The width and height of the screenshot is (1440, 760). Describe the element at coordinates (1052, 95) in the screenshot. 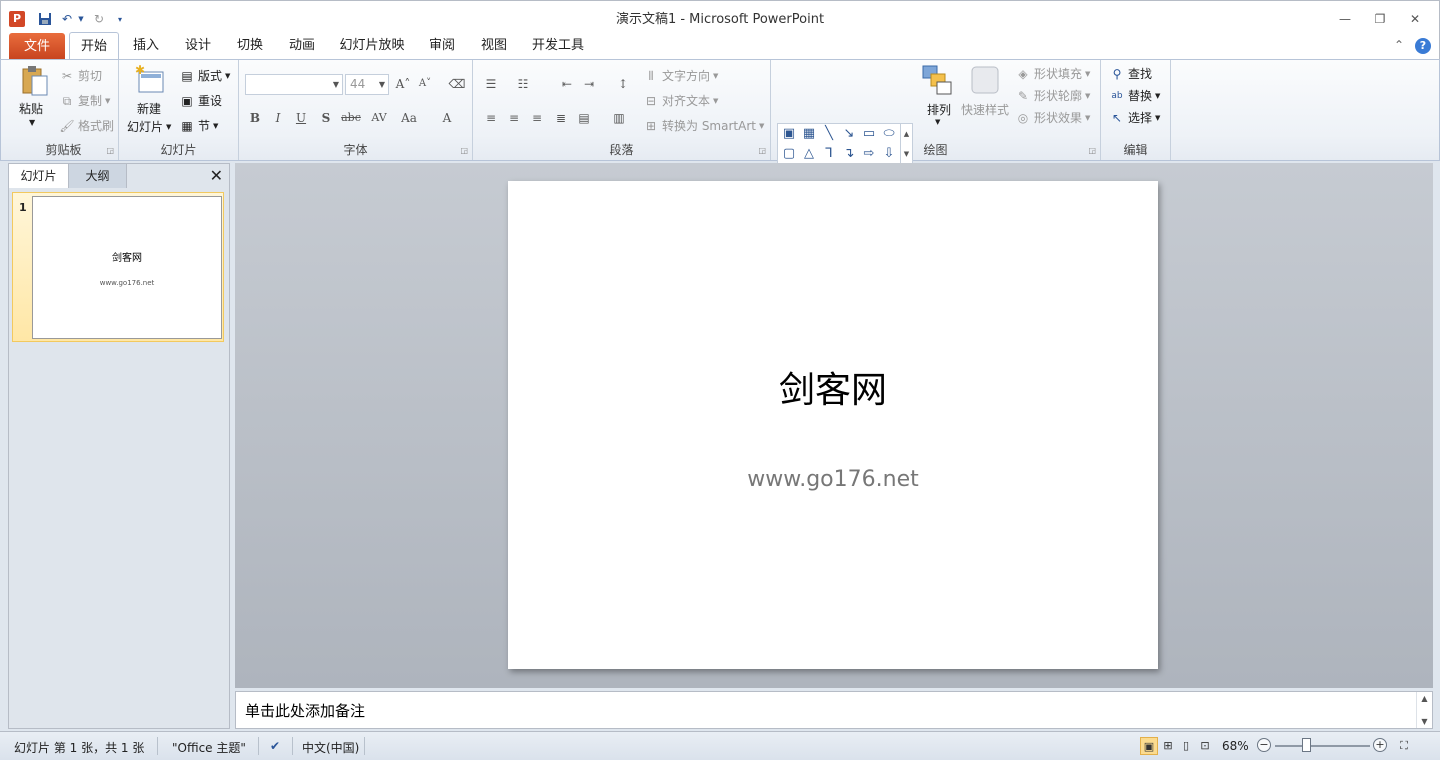

I see `shape-outline-button: ✎ 形状轮廓 ▼` at that location.